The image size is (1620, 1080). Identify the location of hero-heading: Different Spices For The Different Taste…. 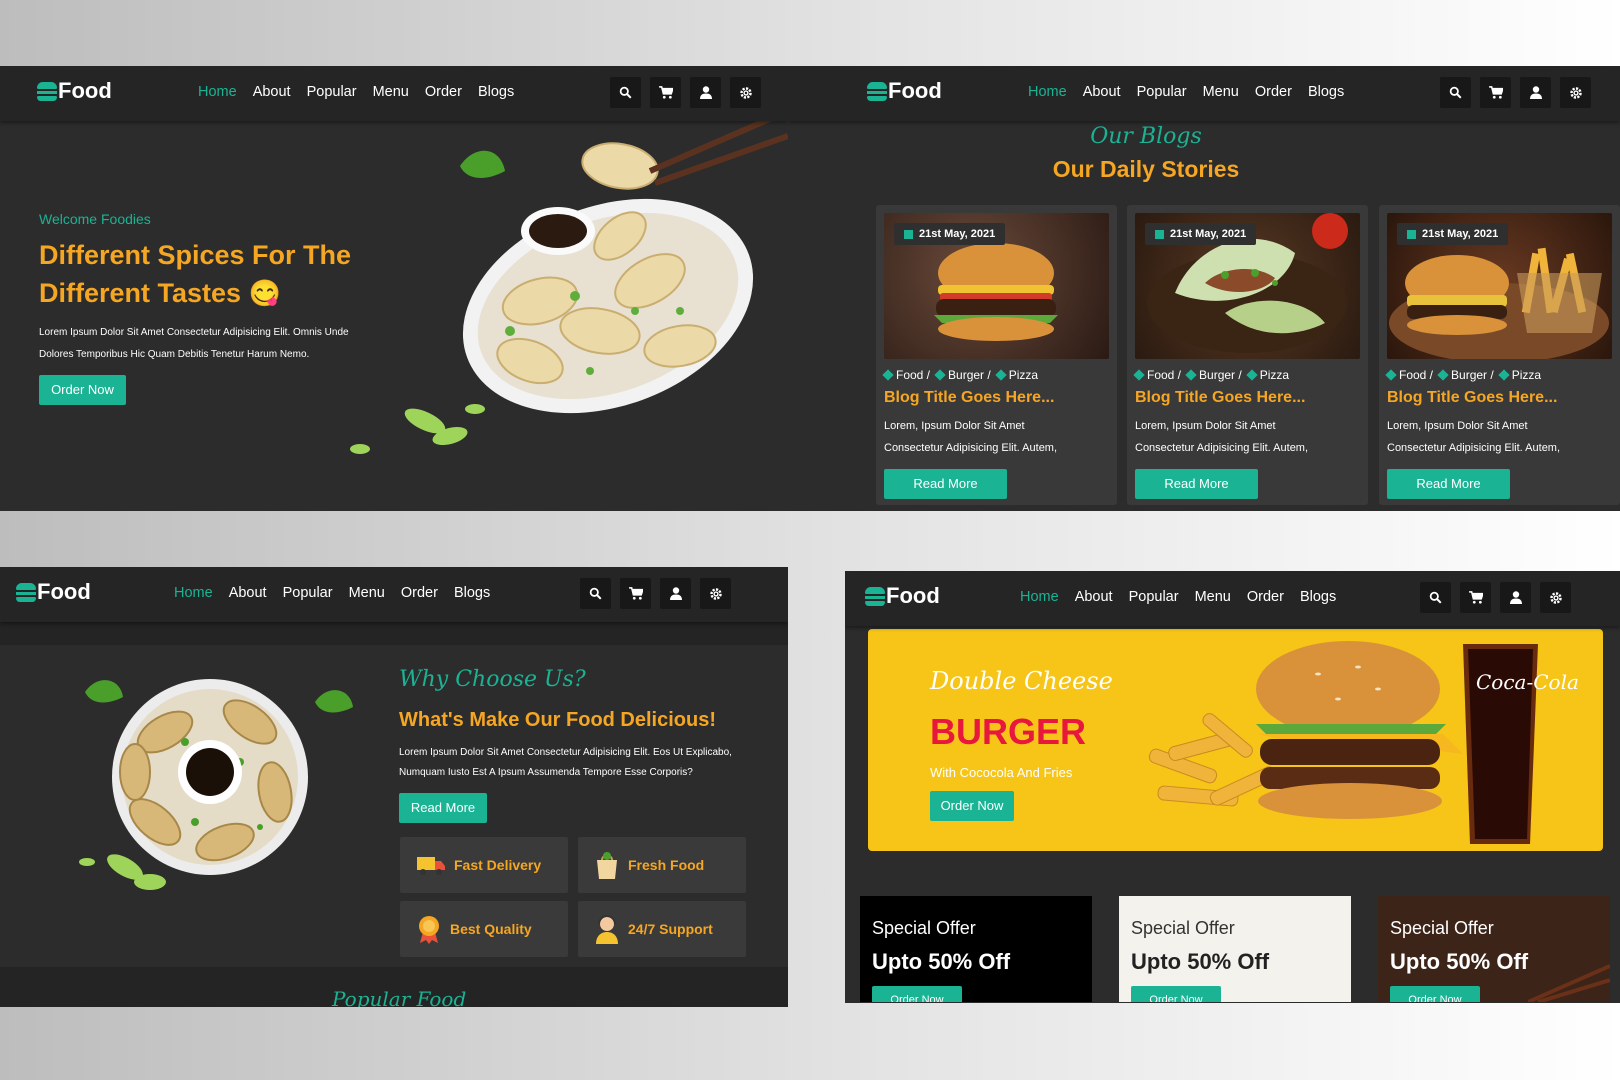
(195, 274).